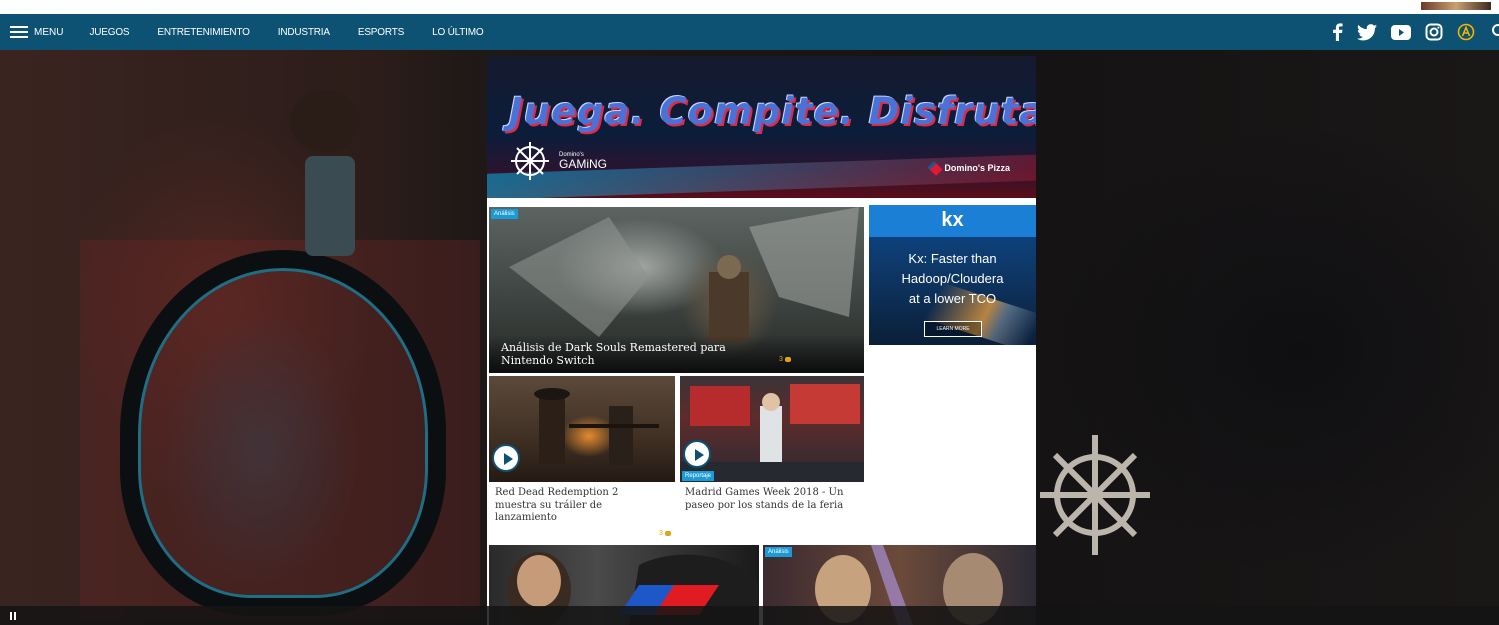 This screenshot has height=625, width=1499. What do you see at coordinates (1367, 32) in the screenshot?
I see `twitter-icon` at bounding box center [1367, 32].